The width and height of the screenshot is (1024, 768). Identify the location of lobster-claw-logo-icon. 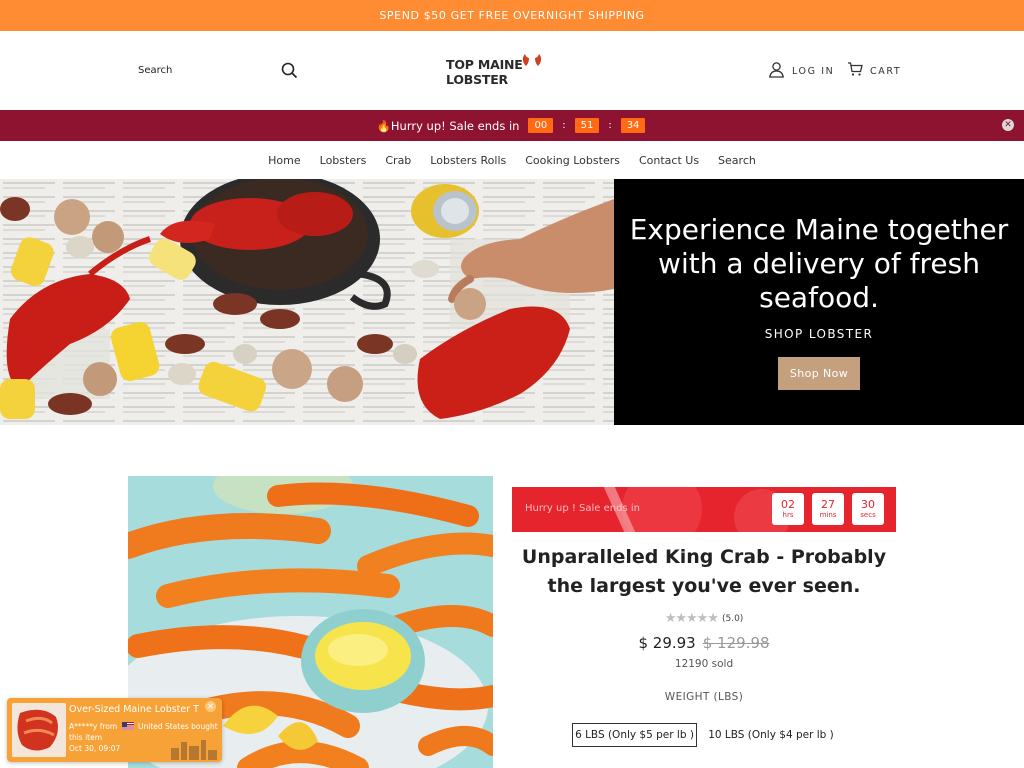
(532, 60).